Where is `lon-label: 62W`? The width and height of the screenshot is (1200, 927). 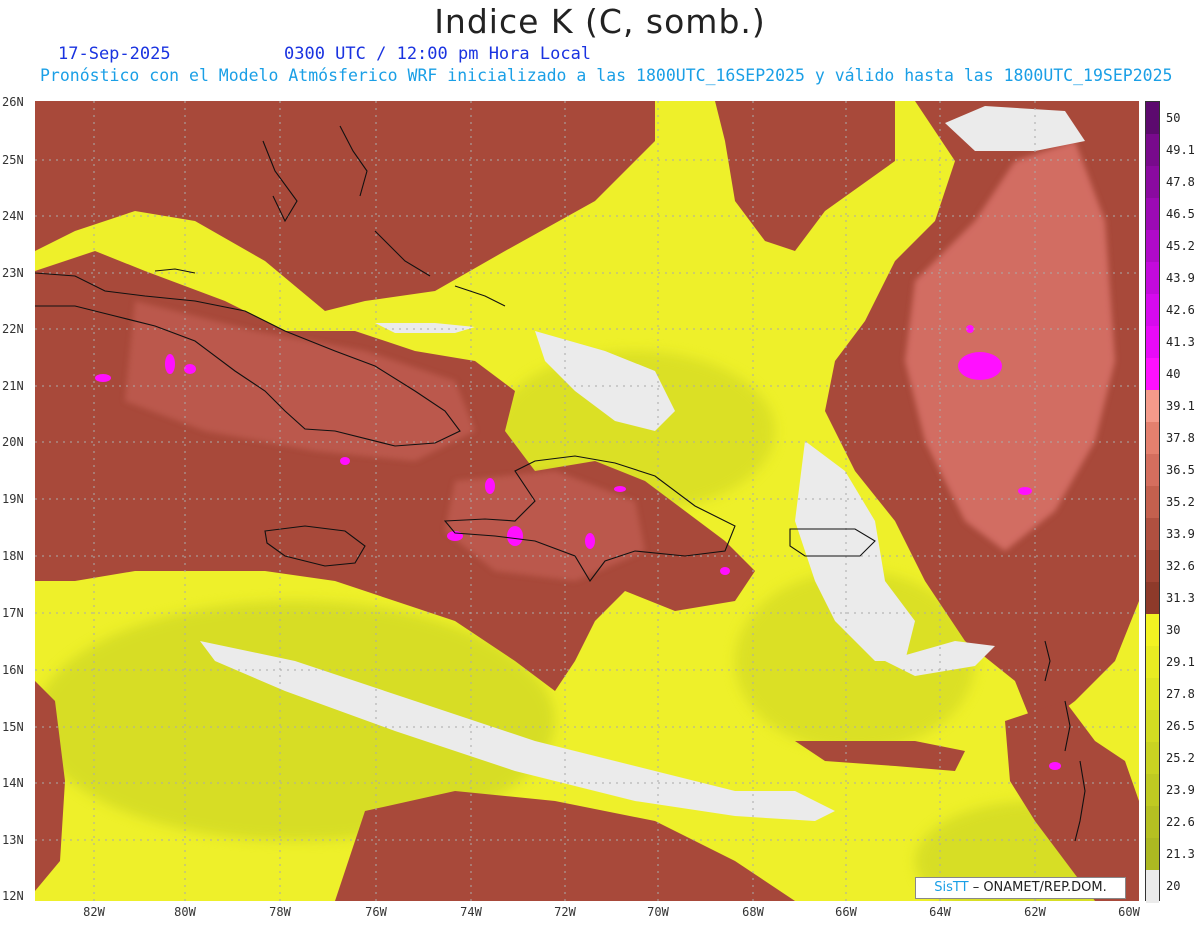
lon-label: 62W is located at coordinates (1035, 912).